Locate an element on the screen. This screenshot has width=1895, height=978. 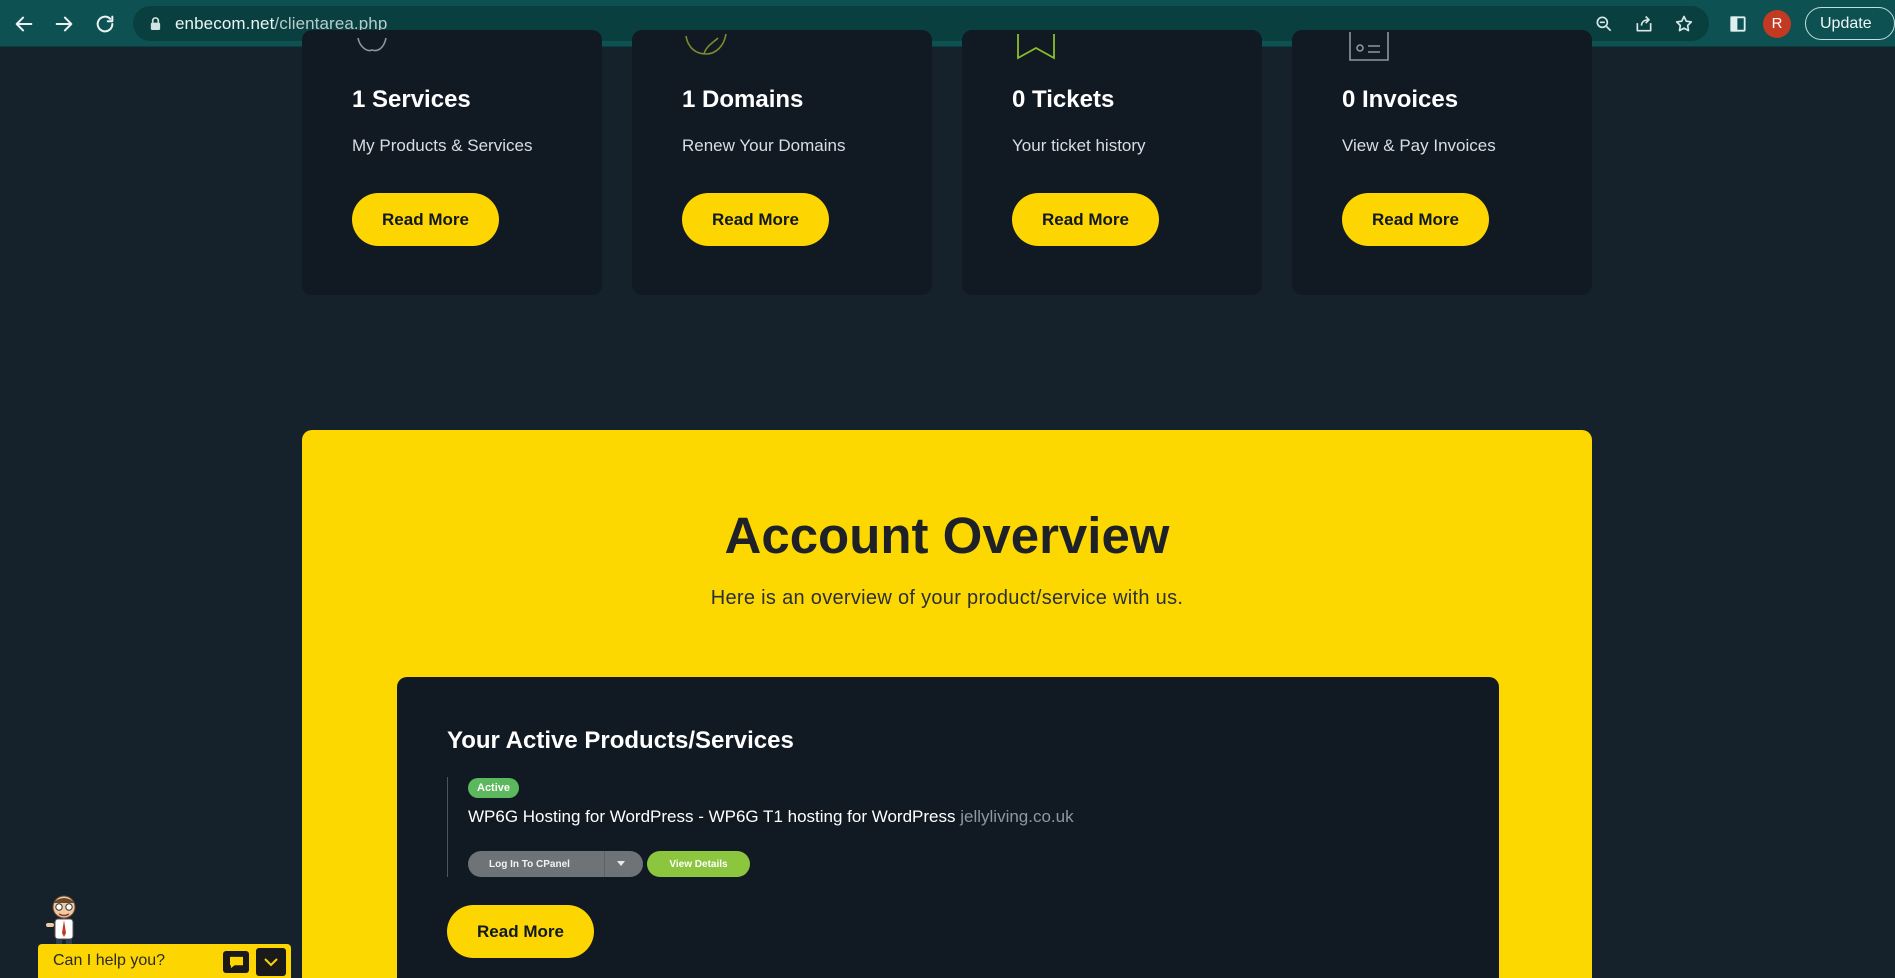
star-icon is located at coordinates (1684, 24).